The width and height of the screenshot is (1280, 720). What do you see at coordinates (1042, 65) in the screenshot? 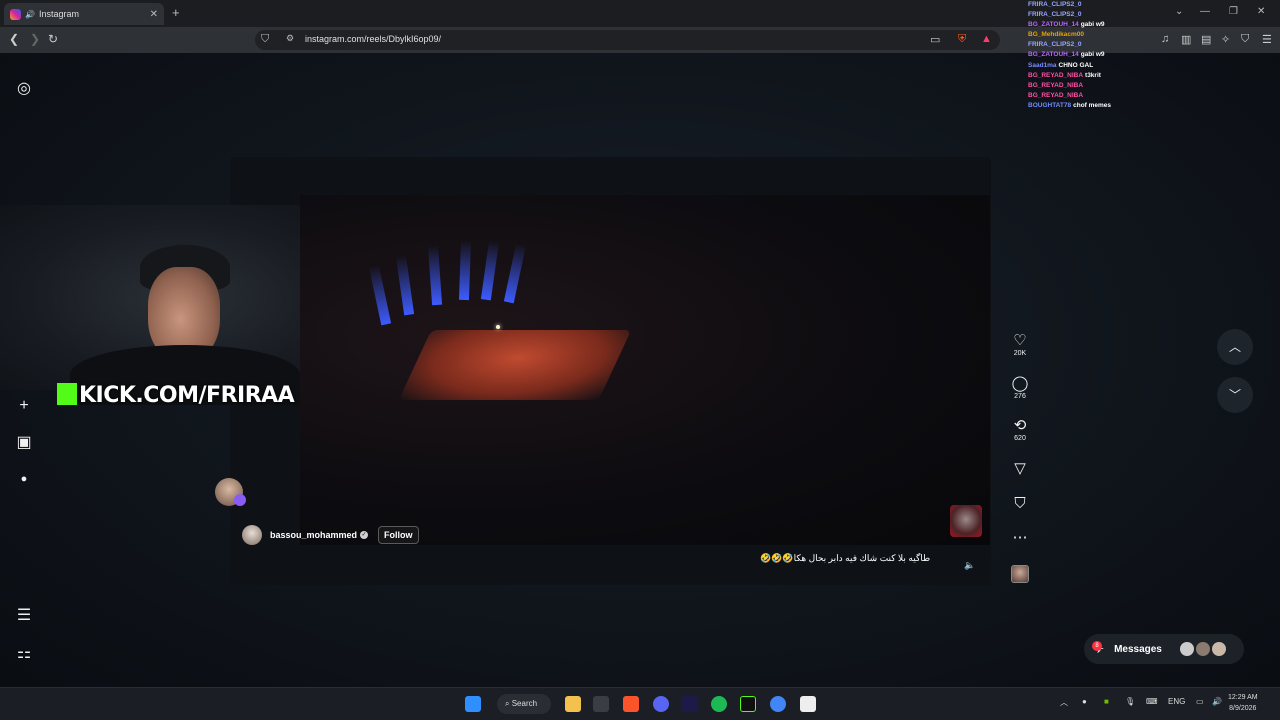
I see `chat-username: Saad1ma` at bounding box center [1042, 65].